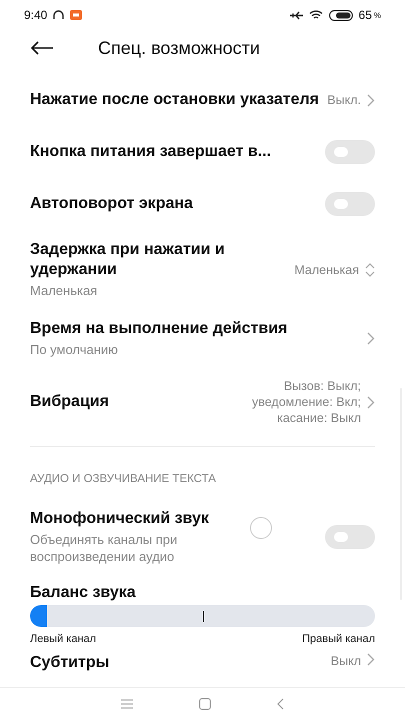 The image size is (405, 720). I want to click on setting-value: Выкл, so click(345, 661).